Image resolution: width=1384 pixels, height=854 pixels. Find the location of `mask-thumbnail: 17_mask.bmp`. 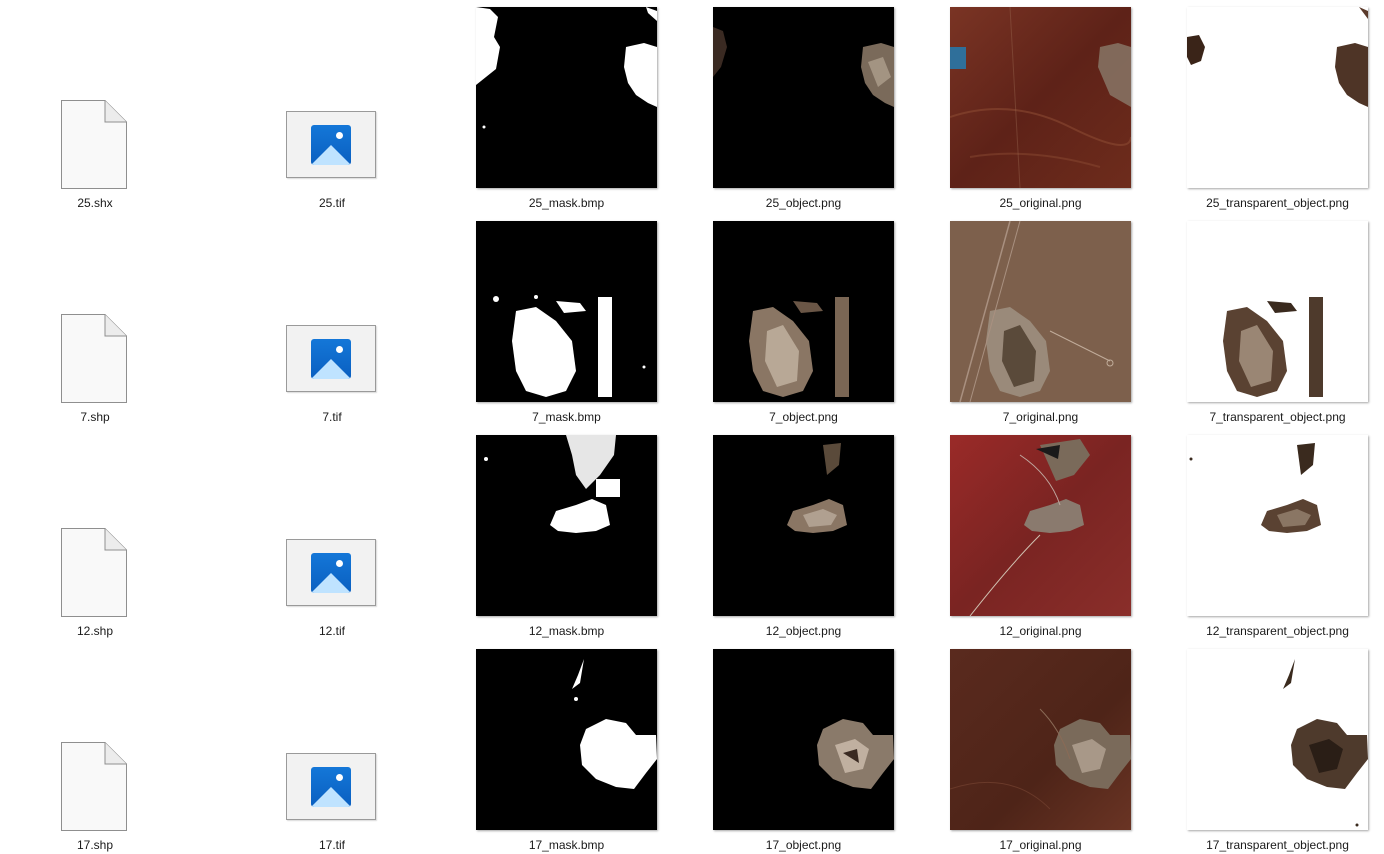

mask-thumbnail: 17_mask.bmp is located at coordinates (566, 750).